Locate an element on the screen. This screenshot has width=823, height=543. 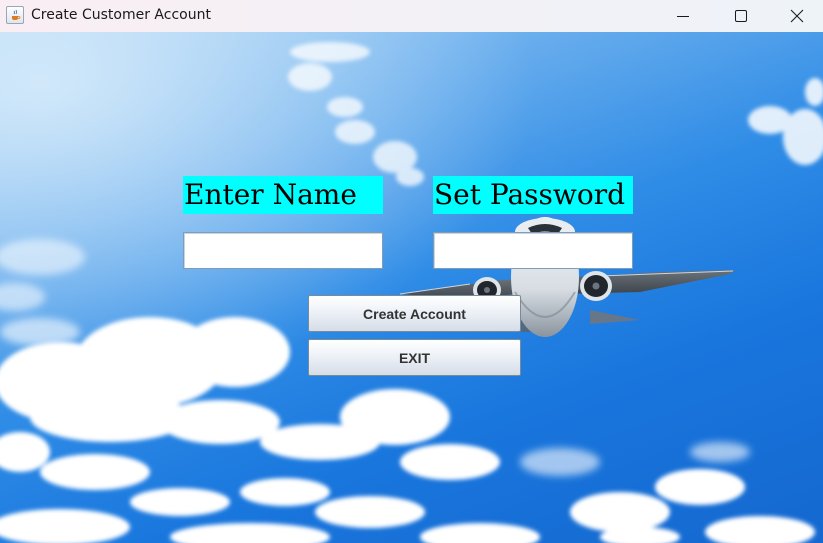
minimize-button is located at coordinates (683, 16).